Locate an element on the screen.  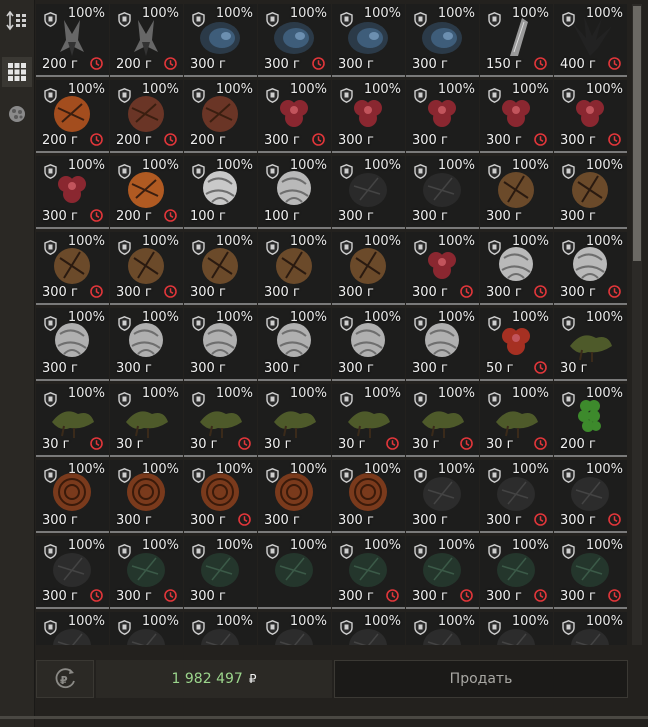
inventory-slot: 100% 150 г is located at coordinates (516, 40).